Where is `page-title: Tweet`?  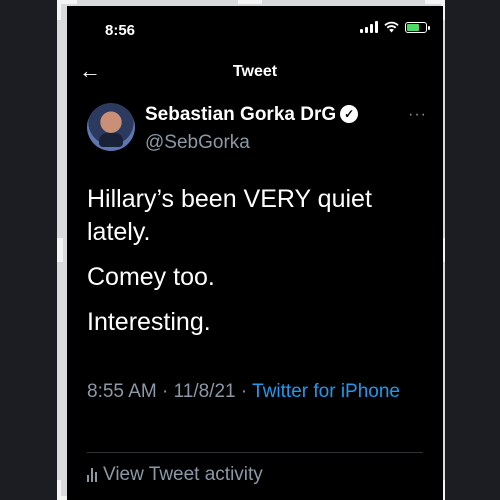 page-title: Tweet is located at coordinates (255, 71).